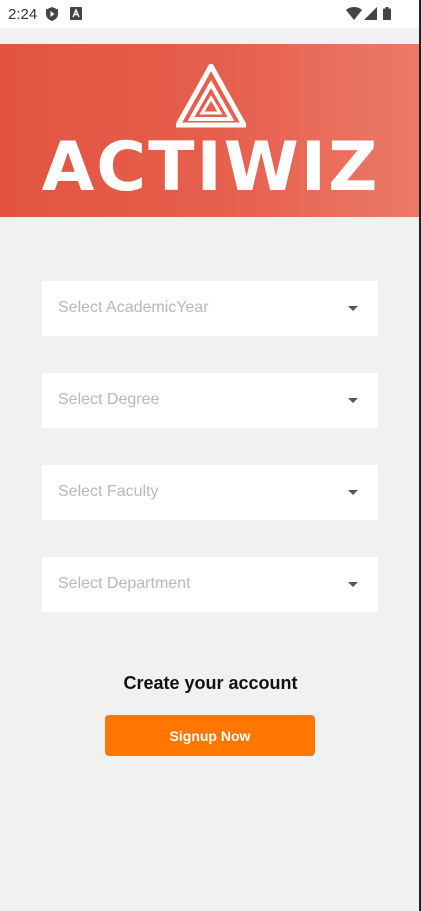 Image resolution: width=421 pixels, height=911 pixels. I want to click on academic-year-placeholder: Select AcademicYear, so click(133, 307).